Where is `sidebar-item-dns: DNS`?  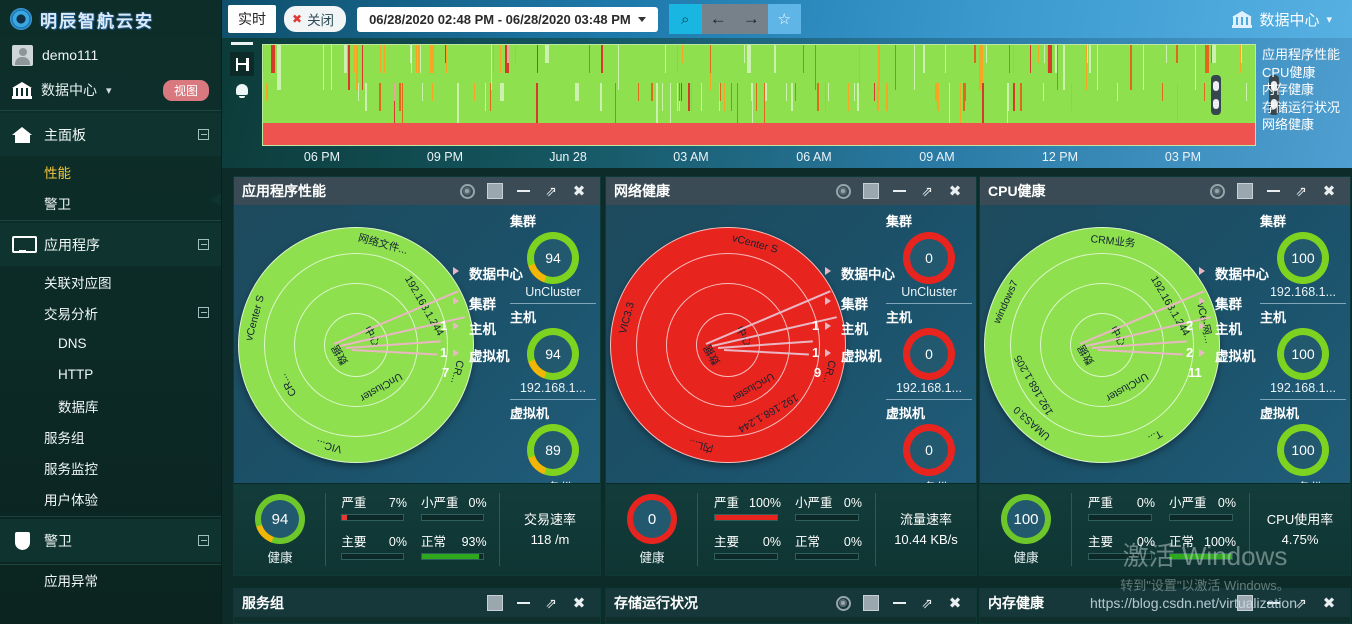 sidebar-item-dns: DNS is located at coordinates (110, 343).